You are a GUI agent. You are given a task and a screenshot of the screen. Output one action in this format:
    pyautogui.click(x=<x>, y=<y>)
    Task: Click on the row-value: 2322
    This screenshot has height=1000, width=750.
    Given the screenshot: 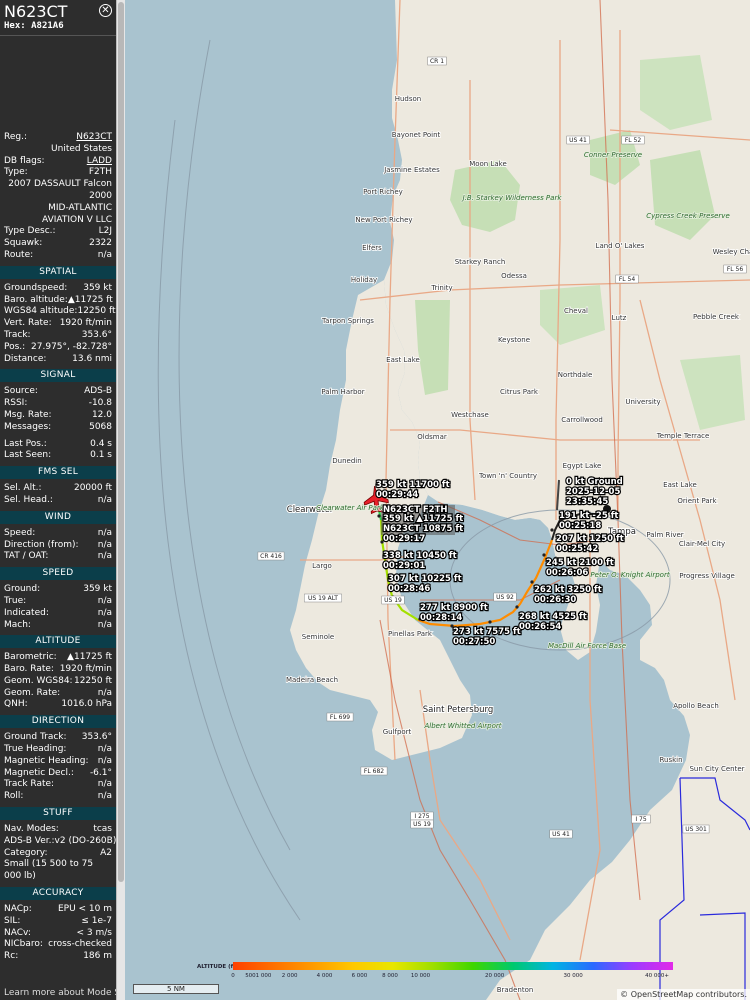 What is the action you would take?
    pyautogui.click(x=100, y=243)
    